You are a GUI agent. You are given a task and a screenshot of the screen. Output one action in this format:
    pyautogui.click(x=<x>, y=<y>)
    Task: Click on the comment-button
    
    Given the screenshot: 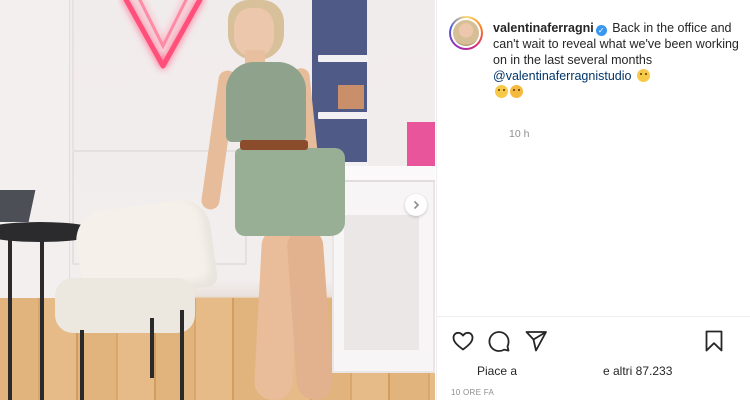 What is the action you would take?
    pyautogui.click(x=499, y=341)
    